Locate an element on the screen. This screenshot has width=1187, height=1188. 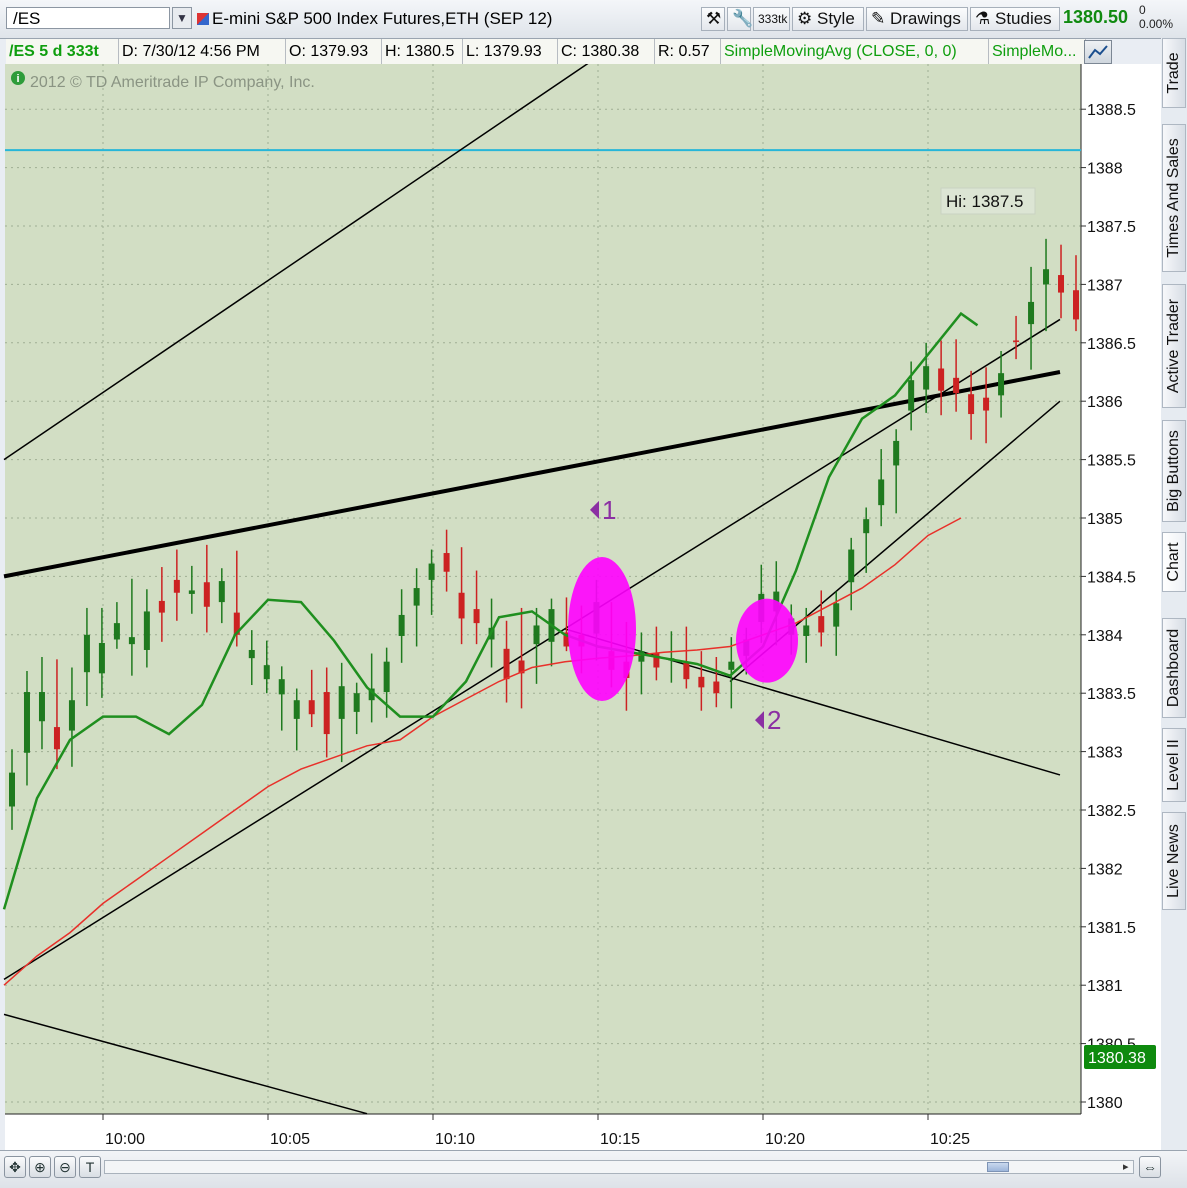
price-tick-label: 1380 is located at coordinates (1105, 1103).